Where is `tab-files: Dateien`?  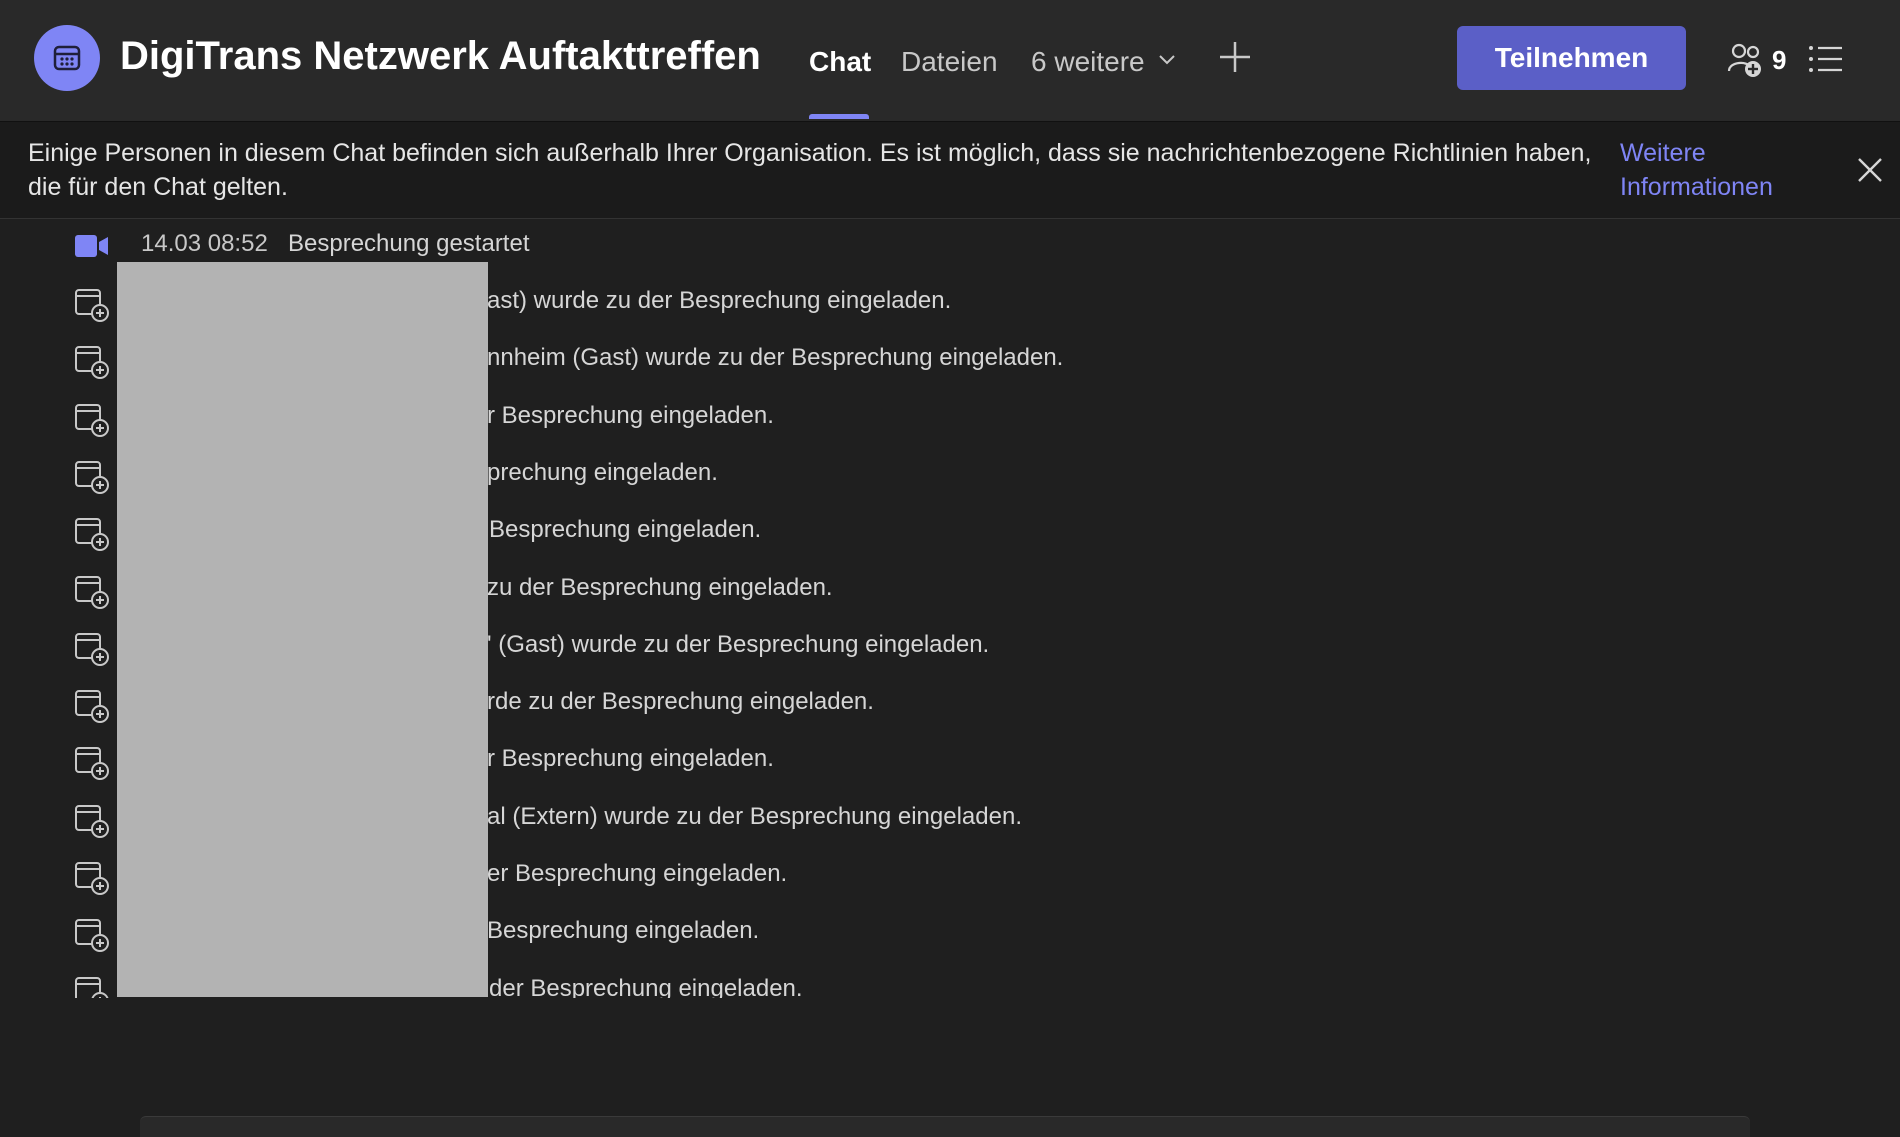 tab-files: Dateien is located at coordinates (949, 62).